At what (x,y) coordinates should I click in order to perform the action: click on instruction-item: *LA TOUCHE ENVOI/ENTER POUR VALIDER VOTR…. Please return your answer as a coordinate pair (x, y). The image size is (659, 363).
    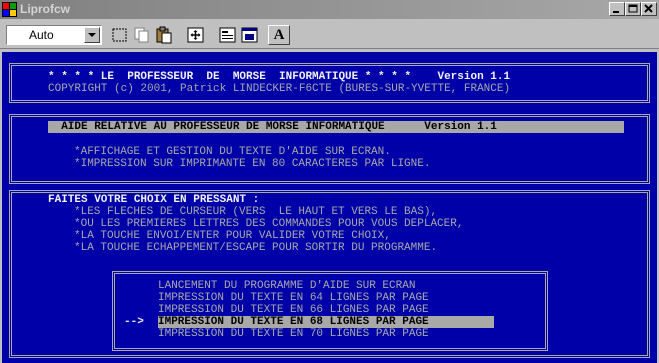
    Looking at the image, I should click on (232, 236).